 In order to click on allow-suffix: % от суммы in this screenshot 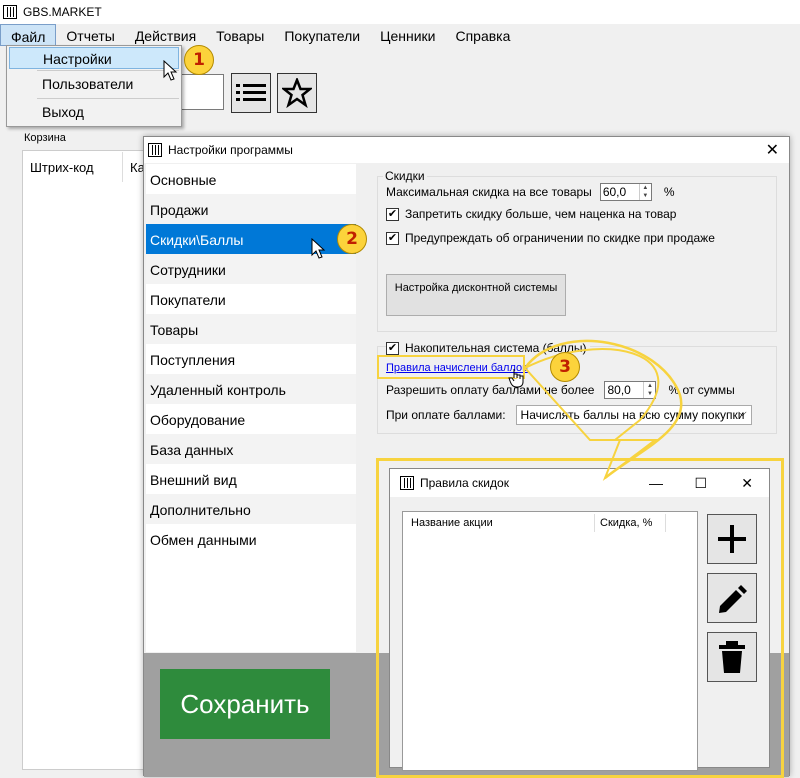, I will do `click(701, 390)`.